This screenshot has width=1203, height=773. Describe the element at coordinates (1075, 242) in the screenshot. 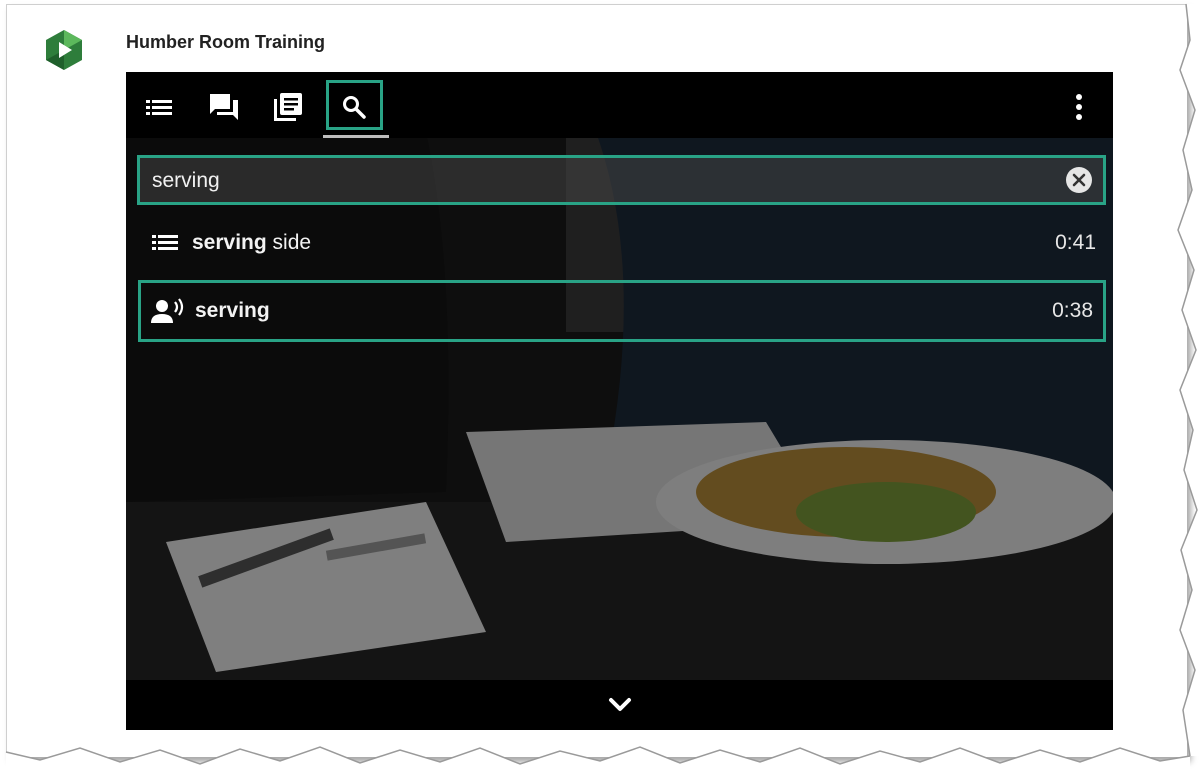

I see `result-timestamp: 0:41` at that location.